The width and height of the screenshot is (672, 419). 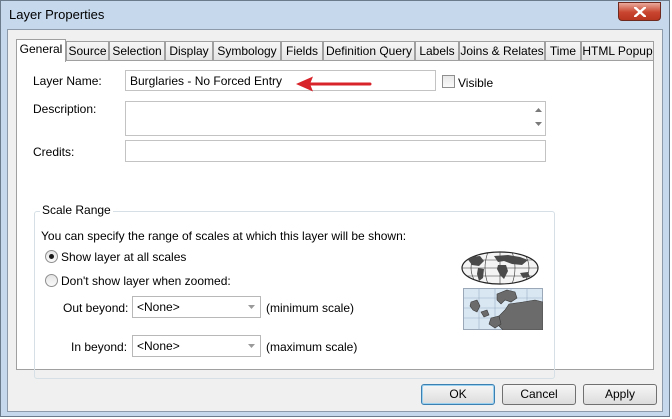 I want to click on tab-display: Display, so click(x=189, y=50).